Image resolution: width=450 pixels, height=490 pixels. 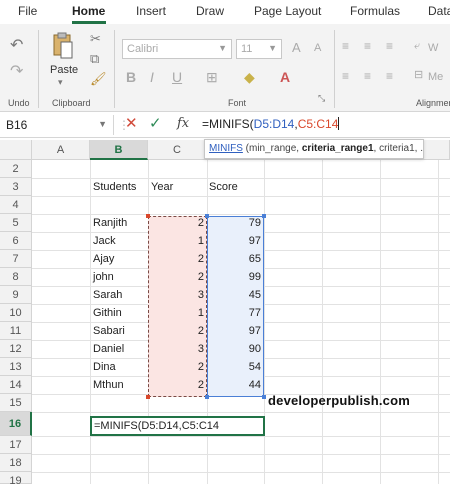 I want to click on redo-icon: ↷, so click(x=16, y=72).